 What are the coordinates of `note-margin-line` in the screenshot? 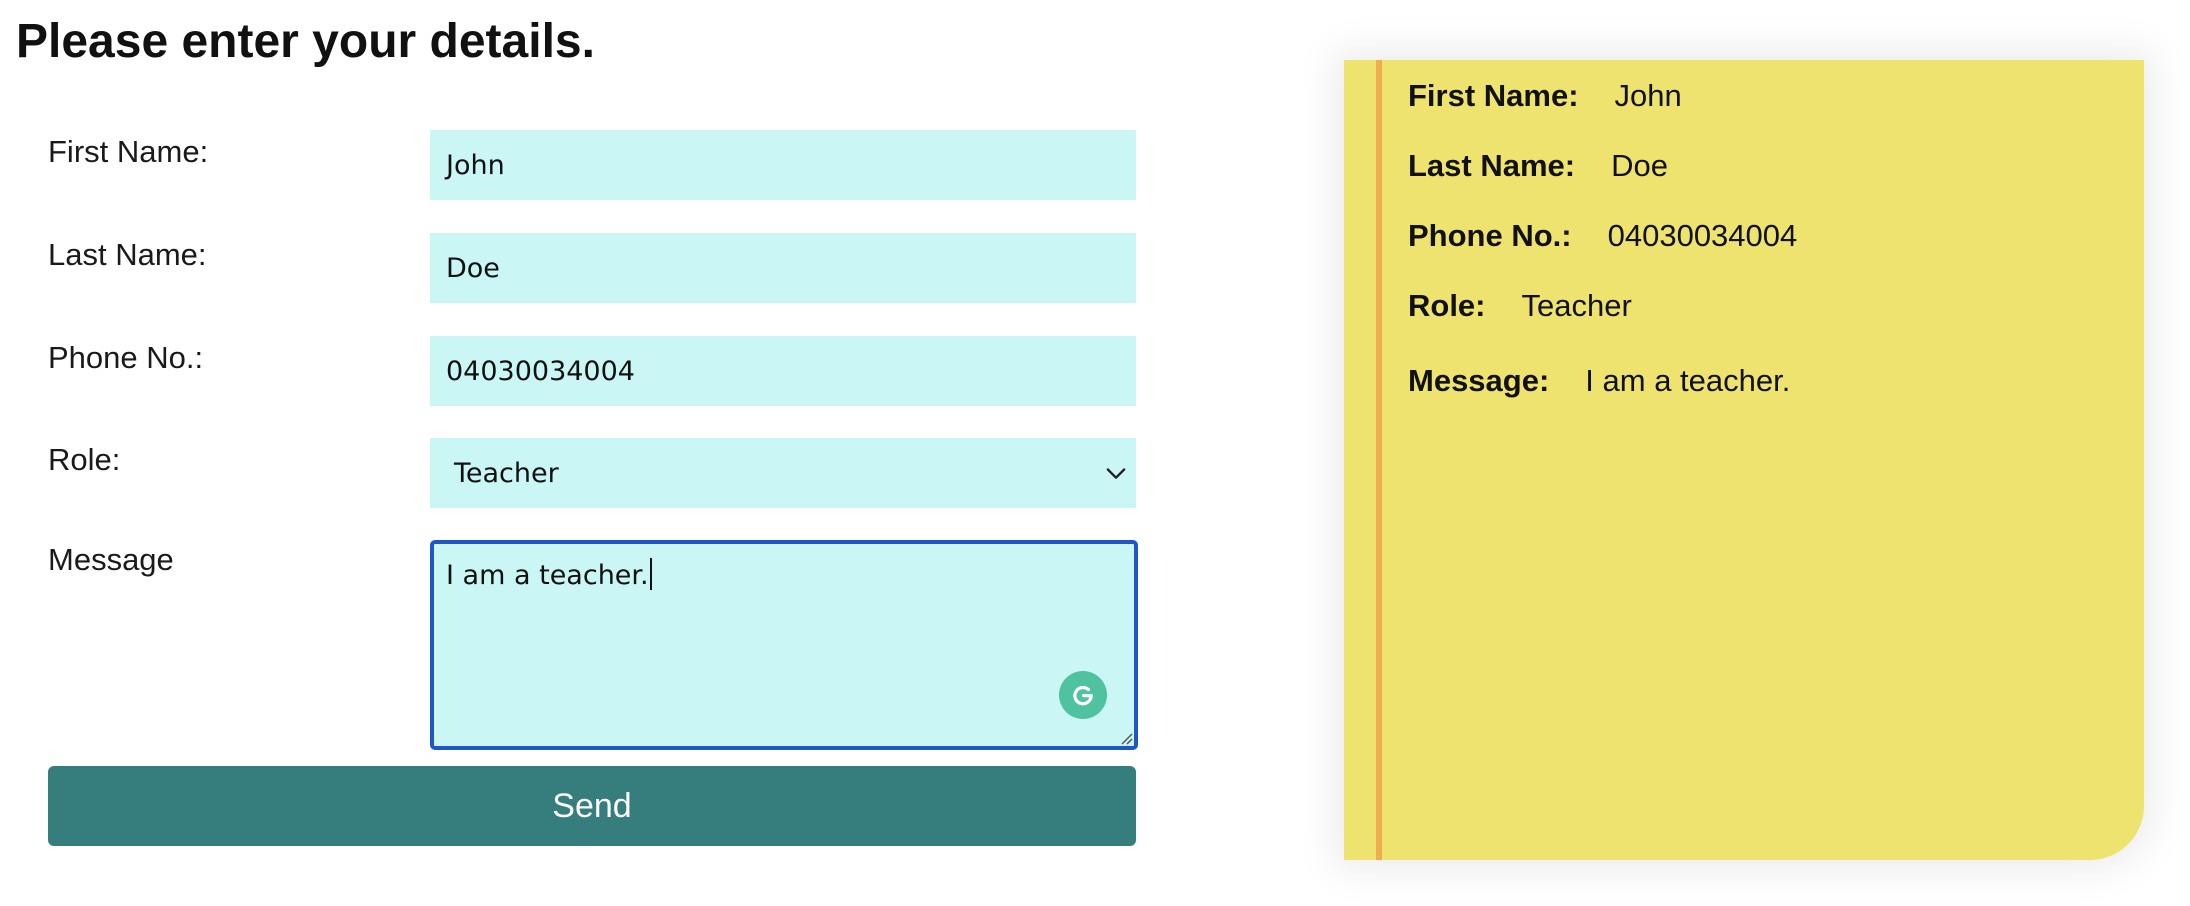 It's located at (1379, 460).